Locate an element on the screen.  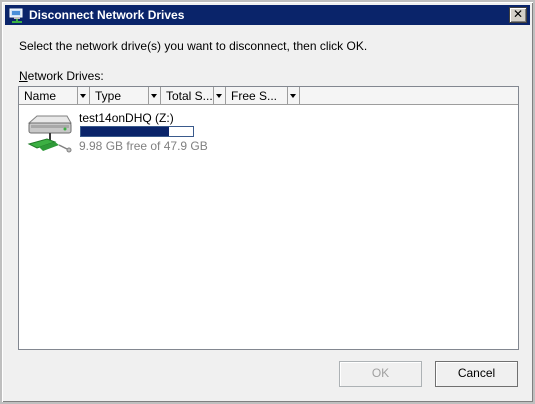
network-drives-label-mnemonic: N is located at coordinates (23, 76).